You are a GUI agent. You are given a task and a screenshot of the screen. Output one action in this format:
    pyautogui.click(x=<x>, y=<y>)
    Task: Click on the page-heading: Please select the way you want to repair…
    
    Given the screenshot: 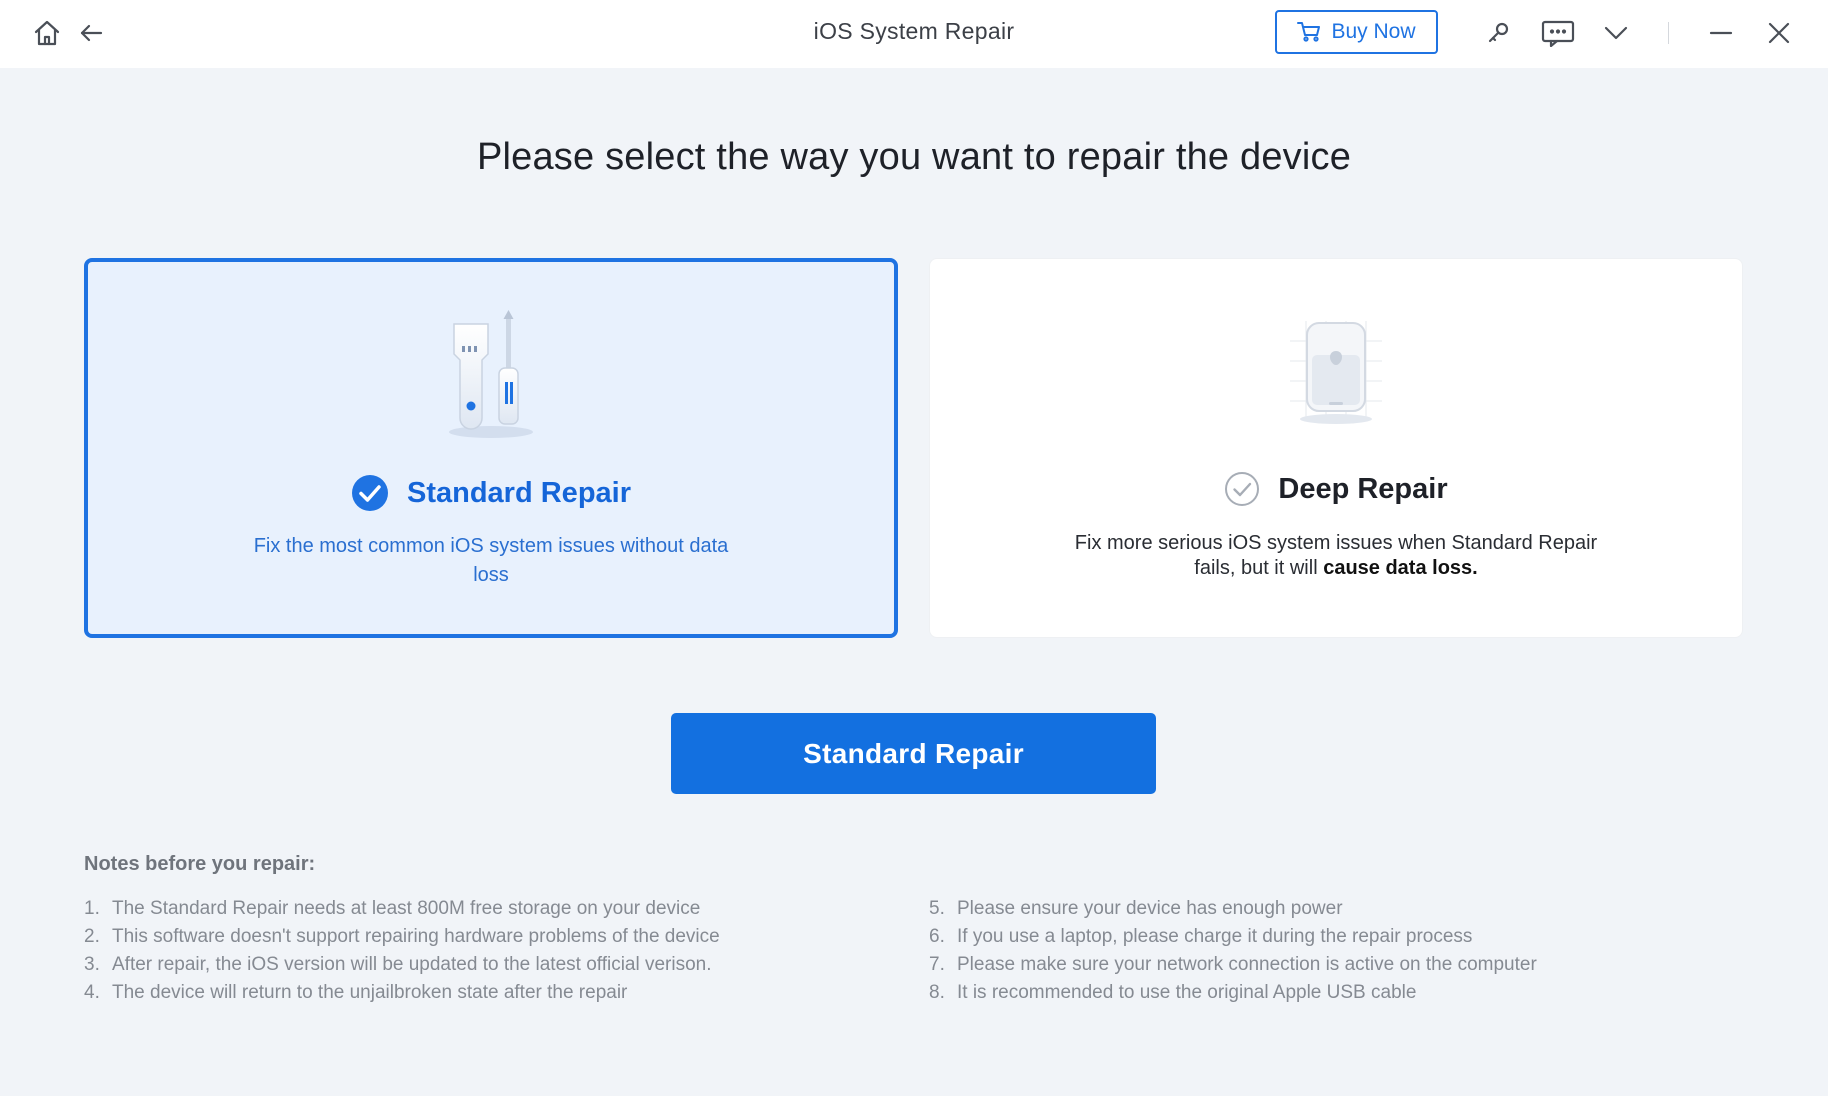 What is the action you would take?
    pyautogui.click(x=914, y=157)
    